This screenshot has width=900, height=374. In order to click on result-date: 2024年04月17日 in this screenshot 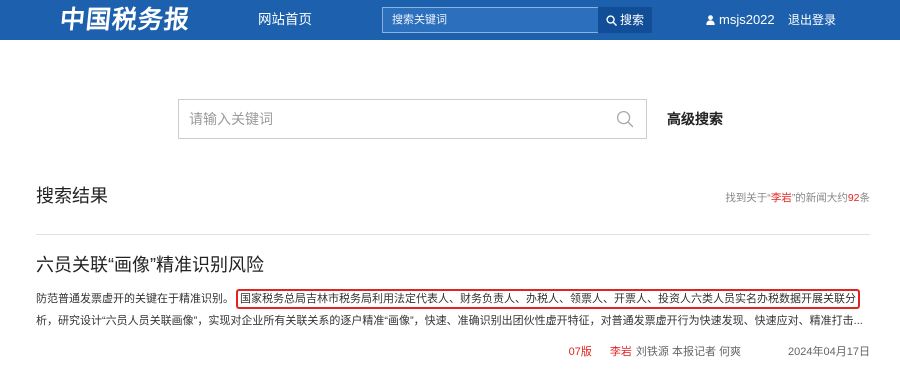, I will do `click(829, 352)`.